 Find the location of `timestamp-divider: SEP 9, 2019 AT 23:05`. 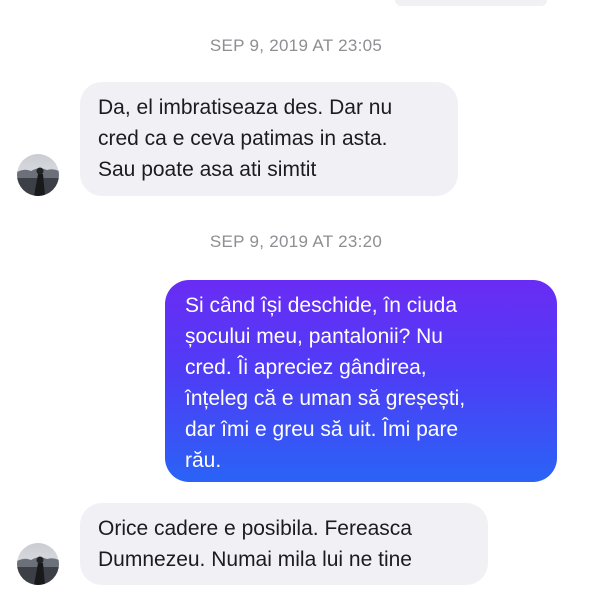

timestamp-divider: SEP 9, 2019 AT 23:05 is located at coordinates (296, 45).